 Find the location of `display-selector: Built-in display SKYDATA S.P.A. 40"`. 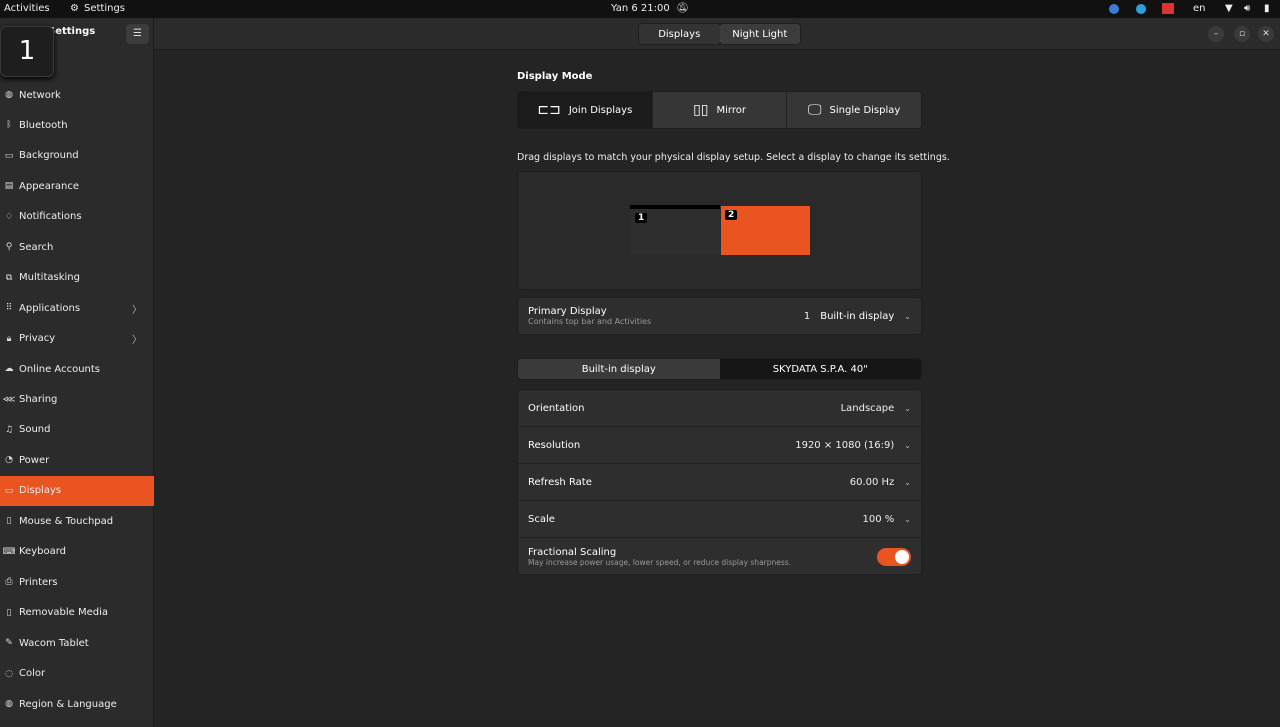

display-selector: Built-in display SKYDATA S.P.A. 40" is located at coordinates (719, 369).